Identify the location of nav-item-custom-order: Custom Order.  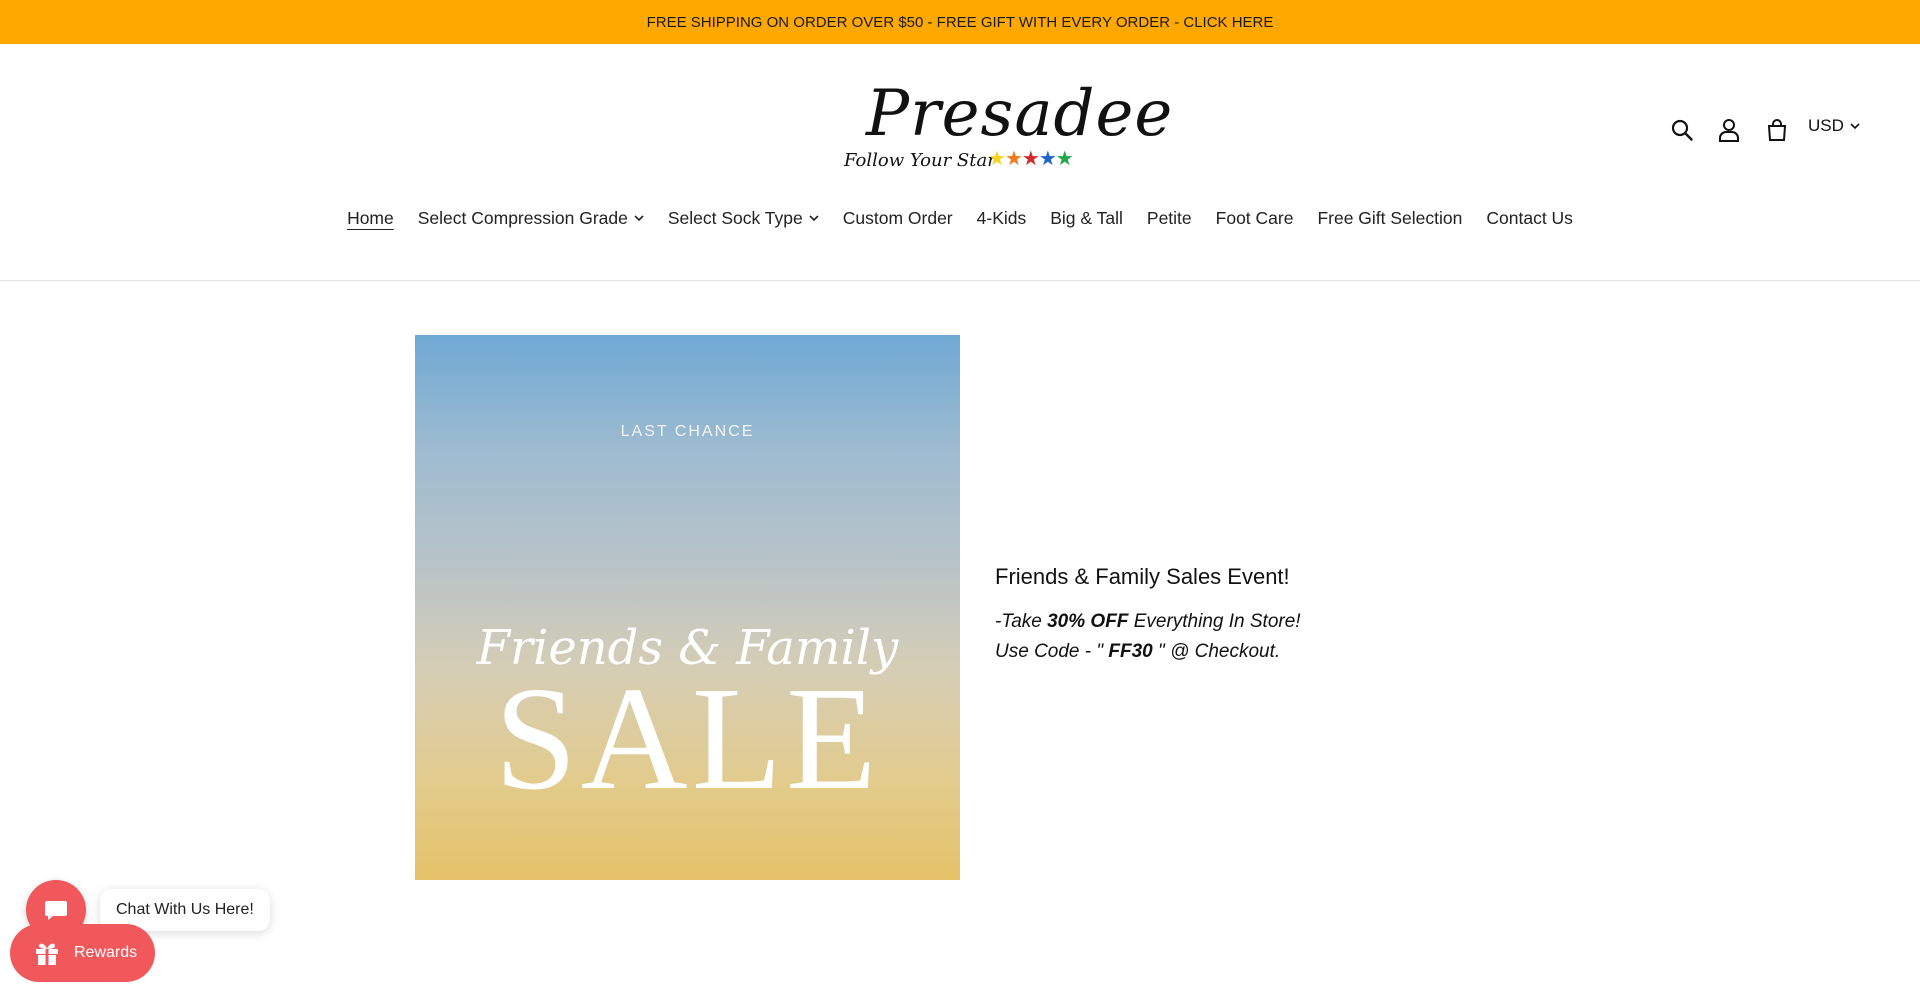
(898, 218).